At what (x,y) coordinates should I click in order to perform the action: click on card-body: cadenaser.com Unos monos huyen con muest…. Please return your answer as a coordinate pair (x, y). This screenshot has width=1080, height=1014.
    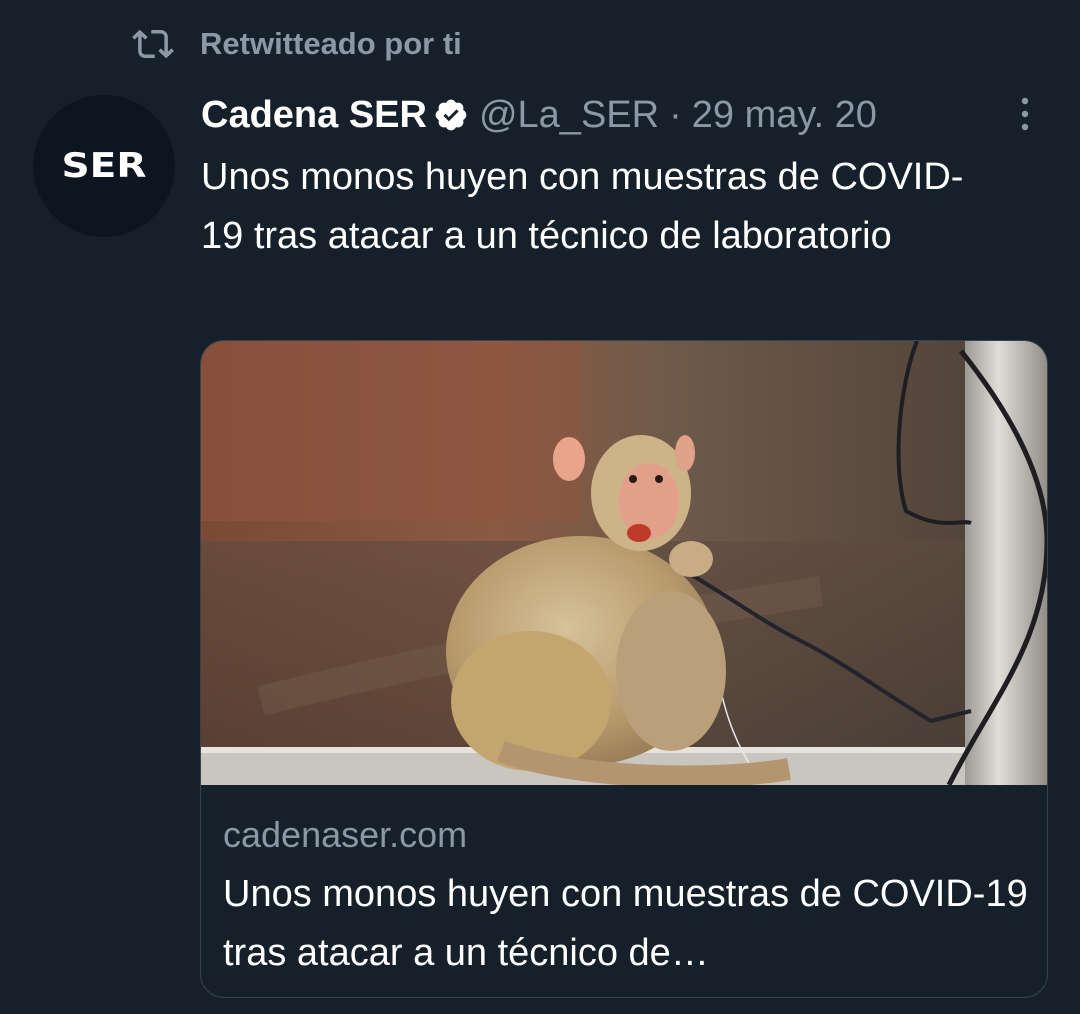
    Looking at the image, I should click on (628, 897).